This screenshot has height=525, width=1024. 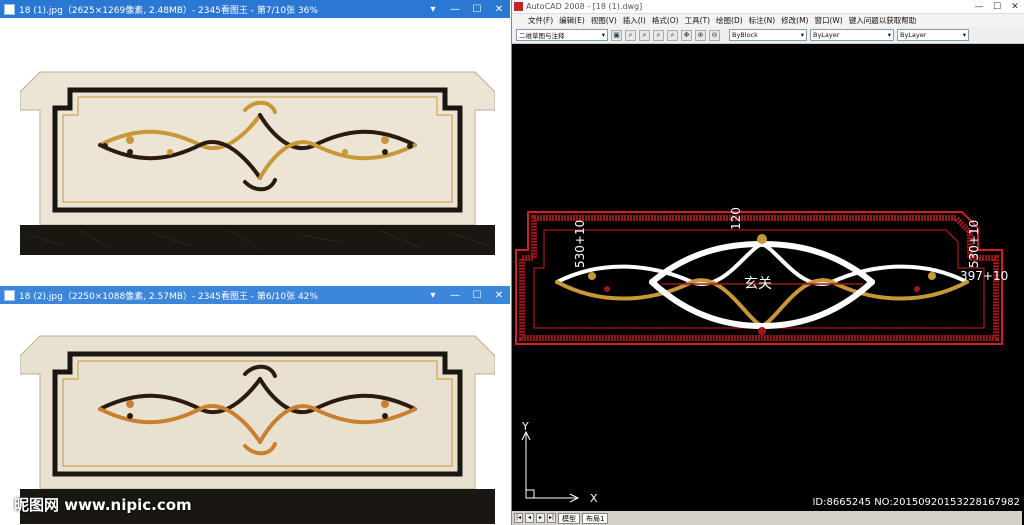 What do you see at coordinates (883, 20) in the screenshot?
I see `help-search-input: 键入问题以获取帮助` at bounding box center [883, 20].